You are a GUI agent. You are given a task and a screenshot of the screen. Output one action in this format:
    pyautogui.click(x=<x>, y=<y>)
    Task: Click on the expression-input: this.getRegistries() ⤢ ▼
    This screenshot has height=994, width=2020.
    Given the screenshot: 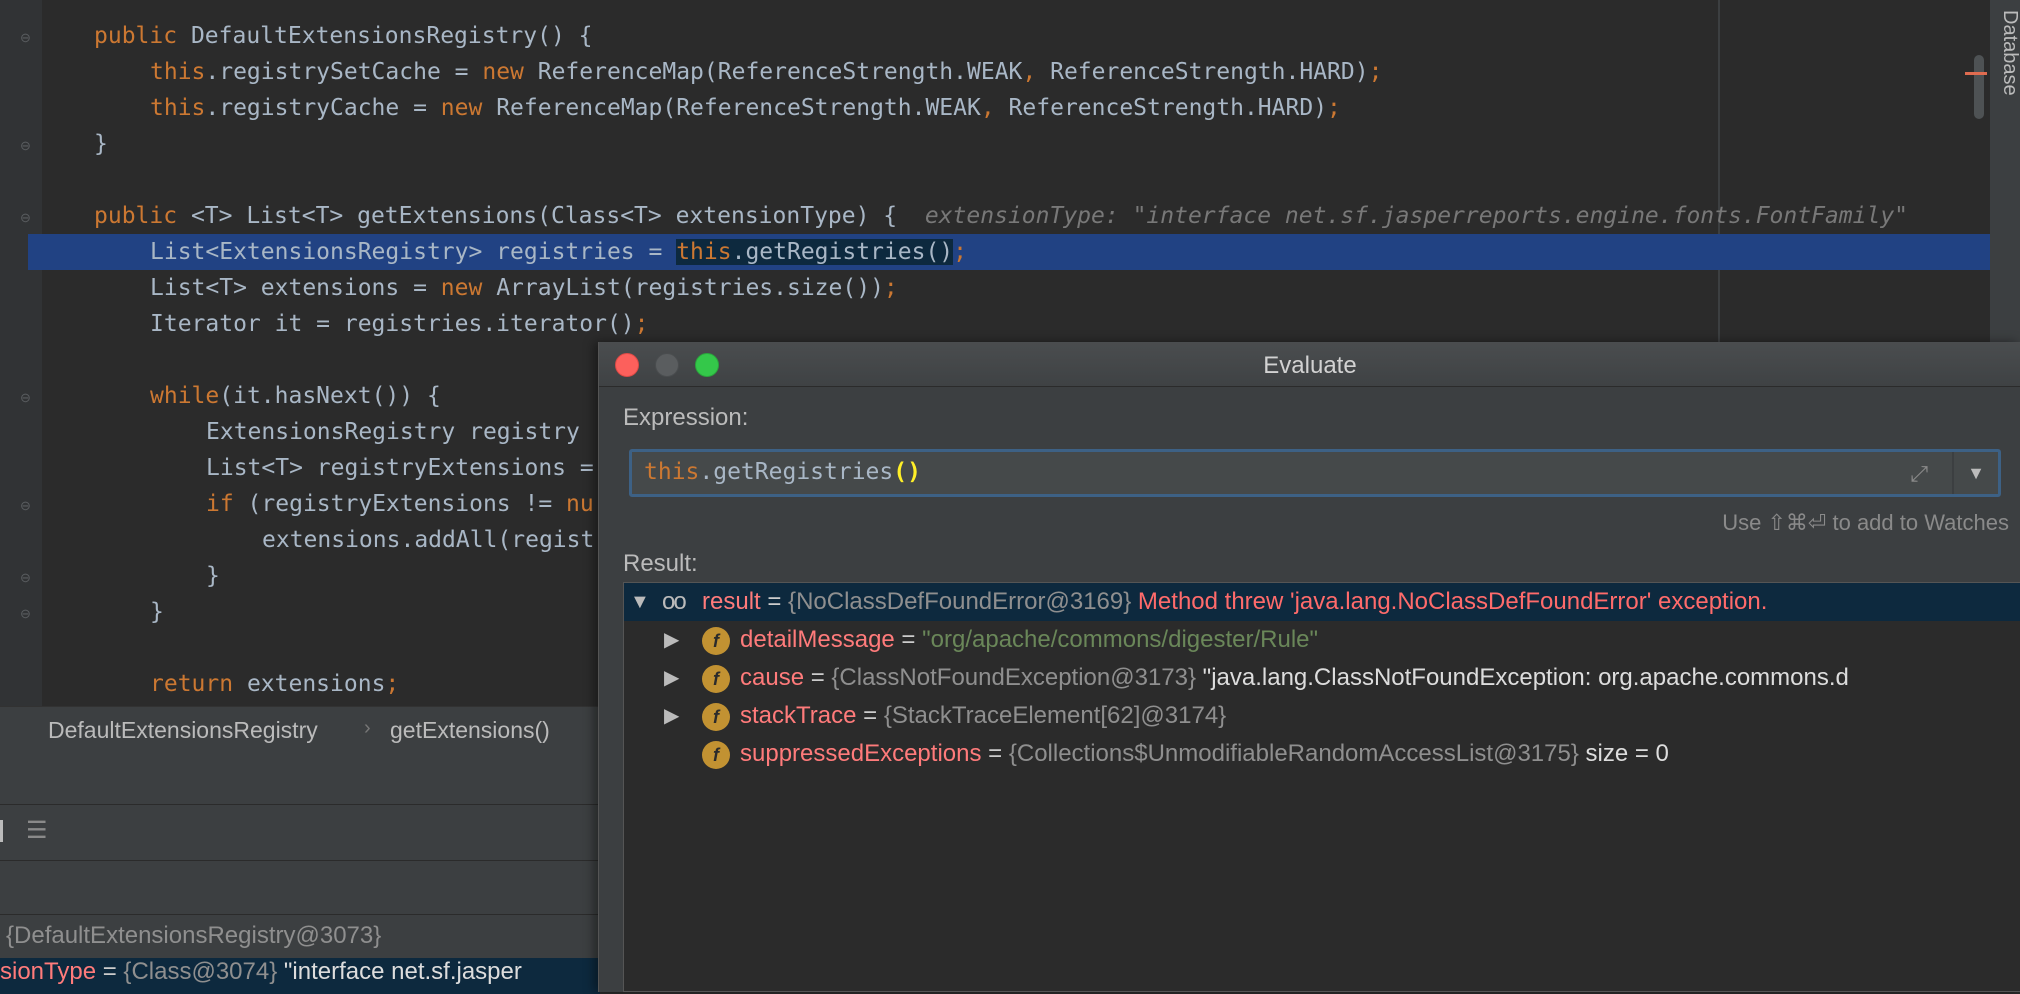 What is the action you would take?
    pyautogui.click(x=1315, y=473)
    